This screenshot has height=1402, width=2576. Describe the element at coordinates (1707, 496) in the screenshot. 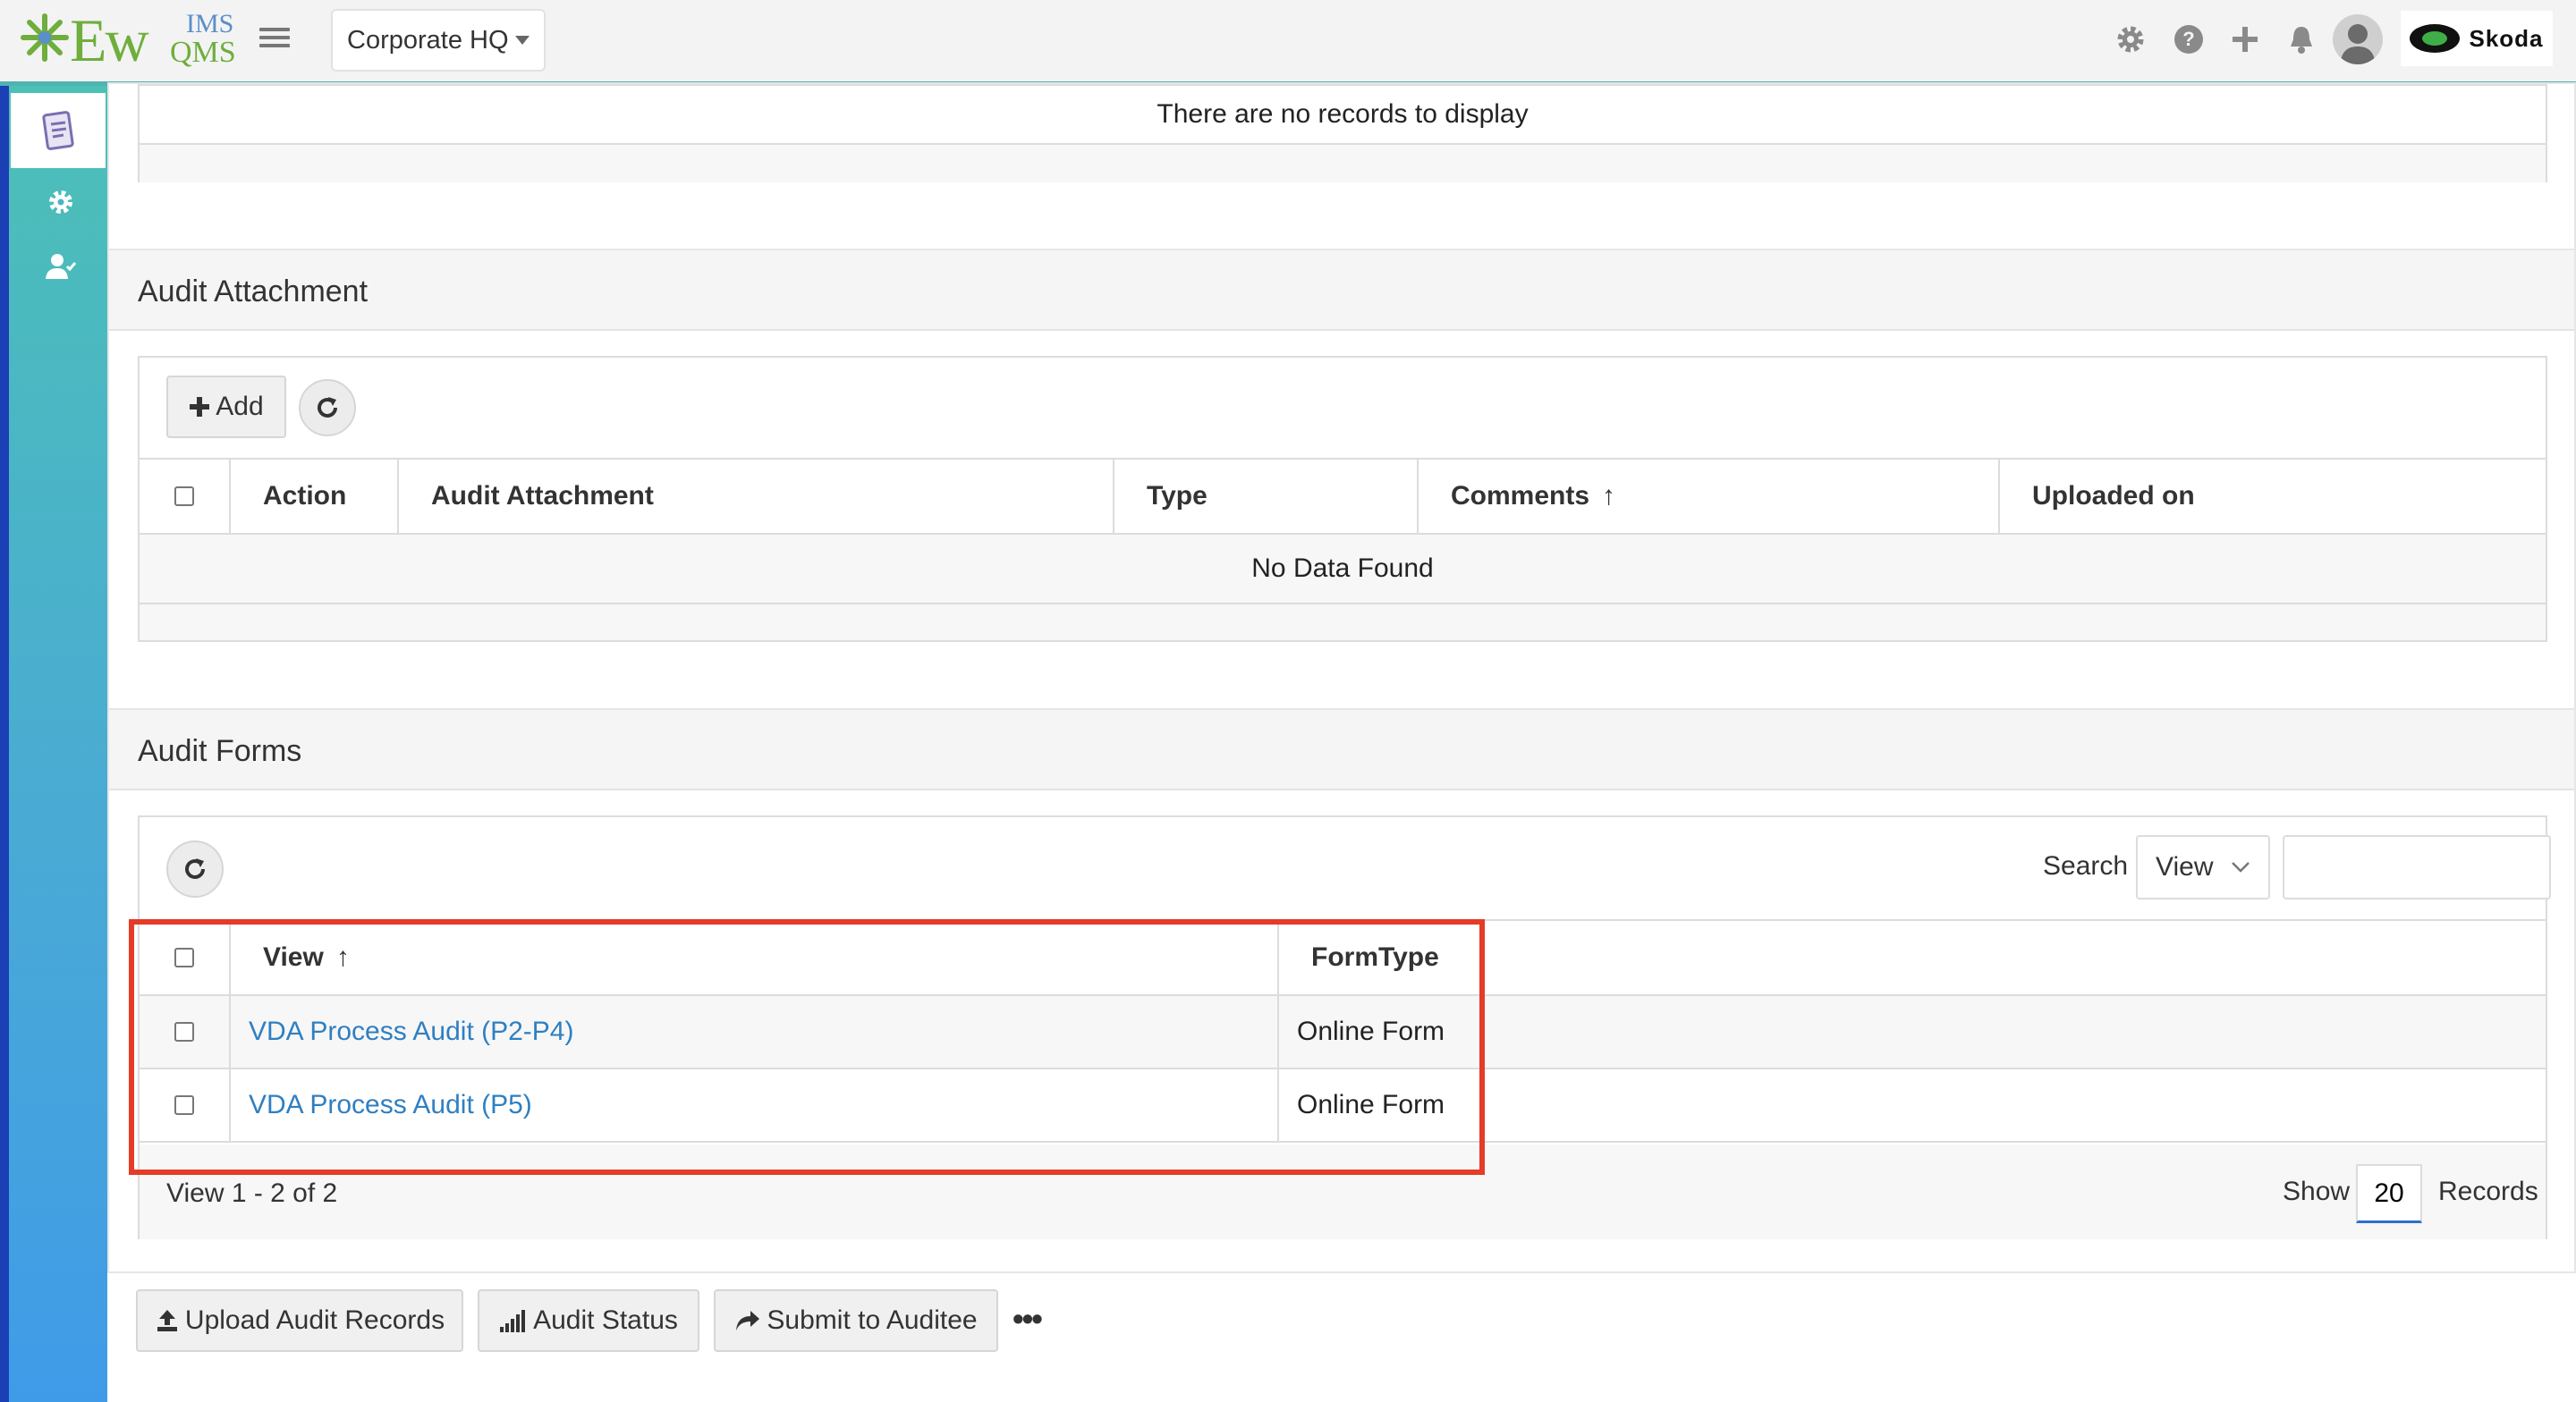

I see `column-header-comments: Comments ↑` at that location.